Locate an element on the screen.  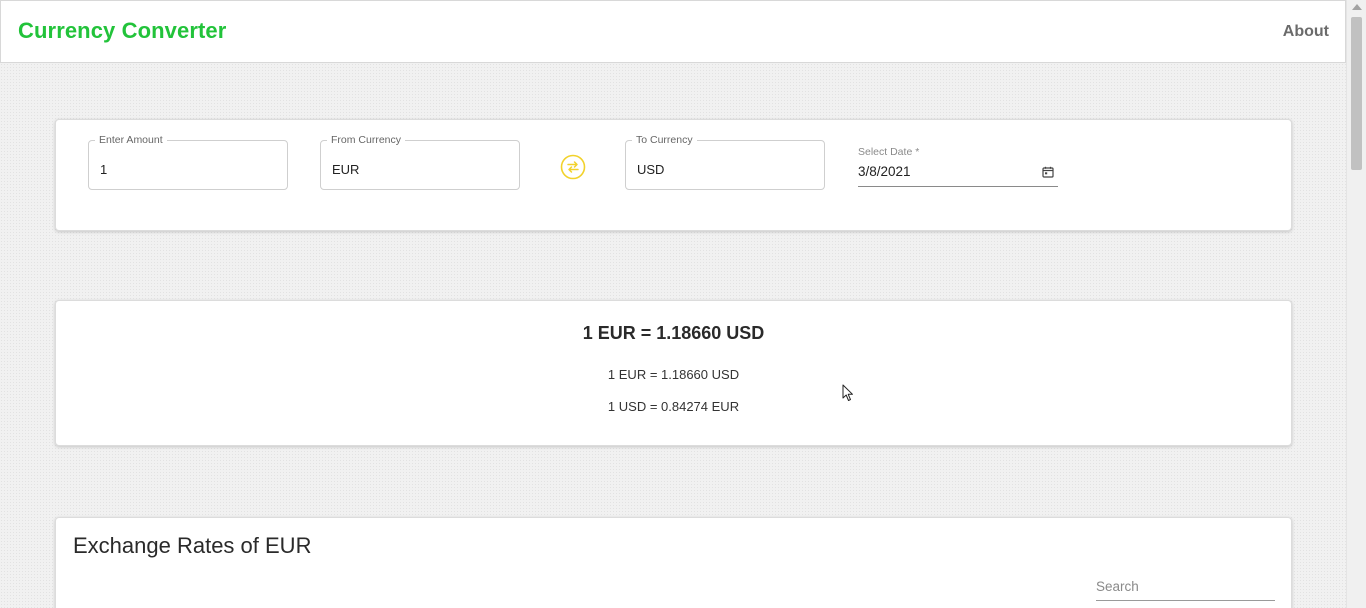
to-currency-select: To Currency USD is located at coordinates (725, 162).